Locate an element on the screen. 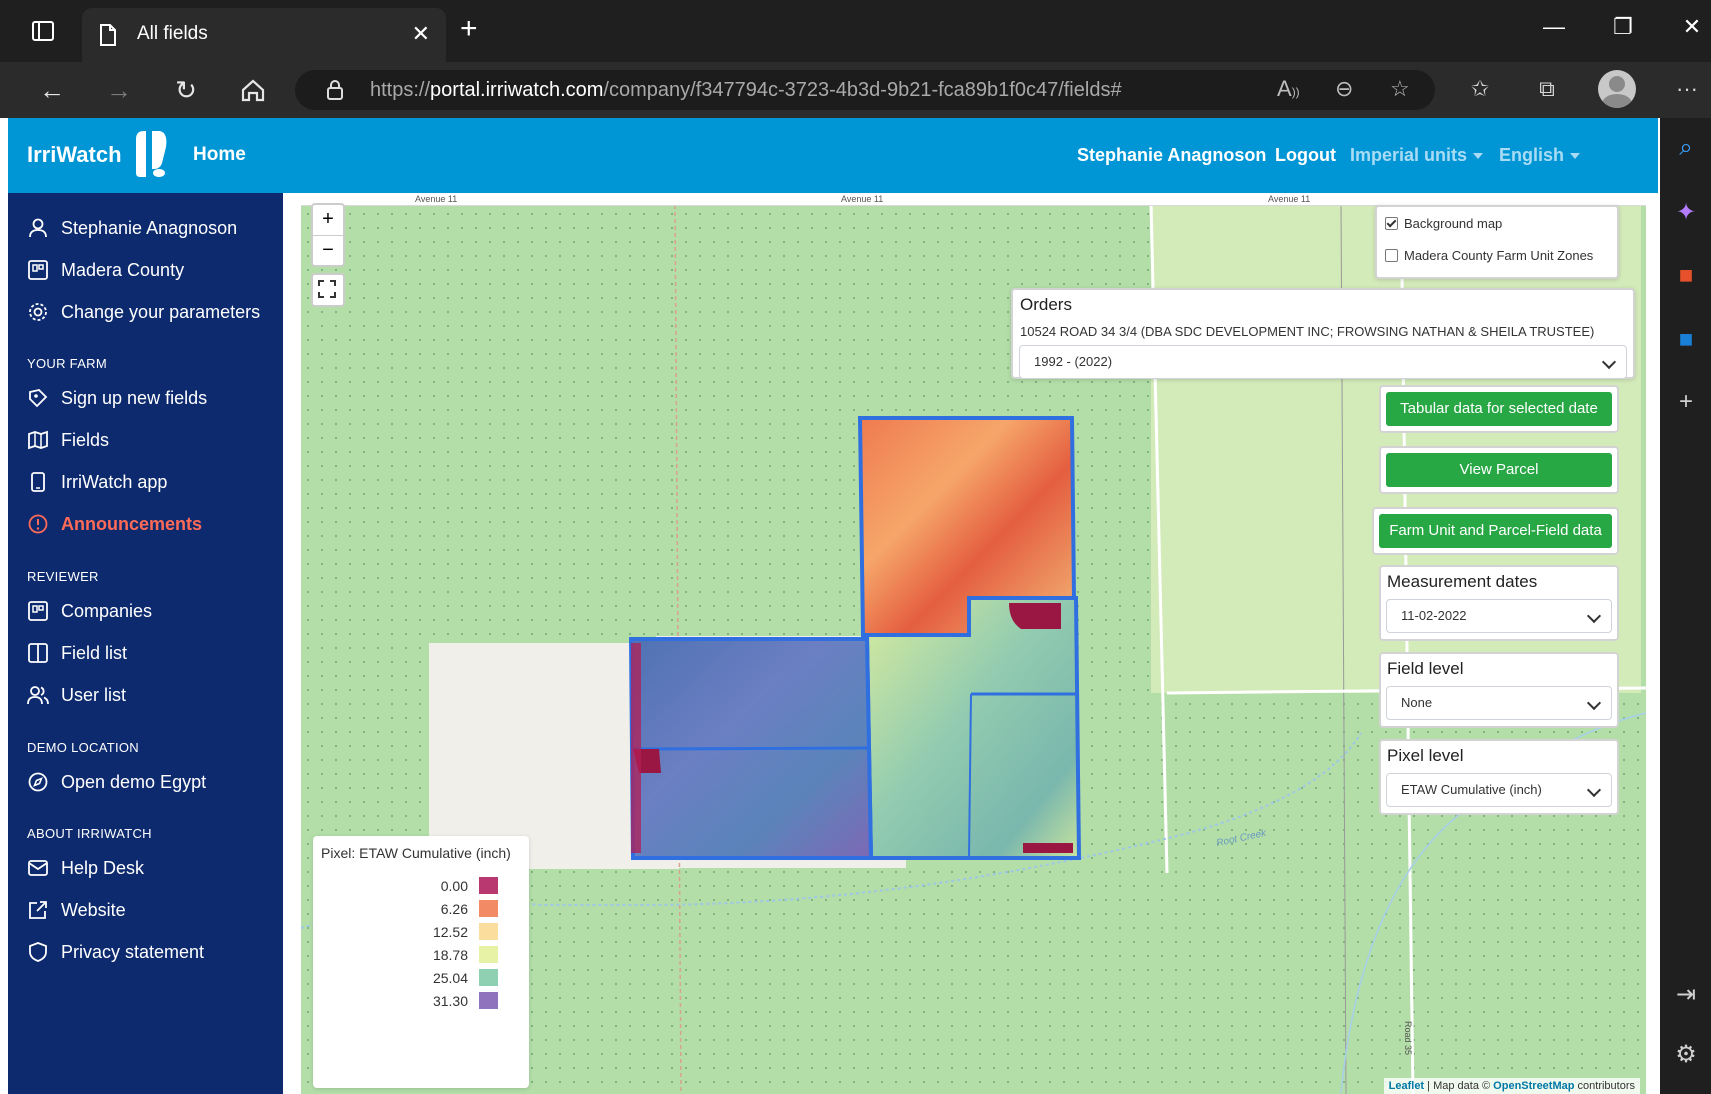  home-link: Home is located at coordinates (219, 155).